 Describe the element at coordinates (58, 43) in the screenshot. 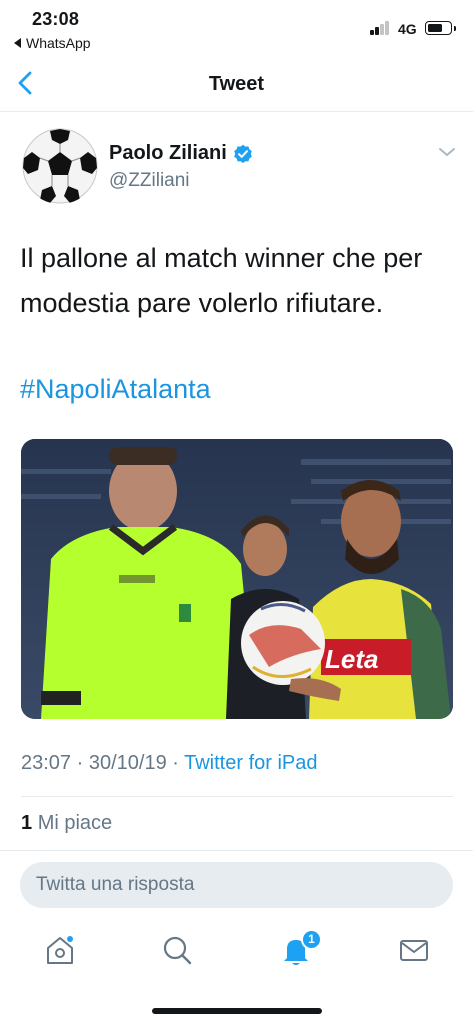

I see `back-app-label: WhatsApp` at that location.